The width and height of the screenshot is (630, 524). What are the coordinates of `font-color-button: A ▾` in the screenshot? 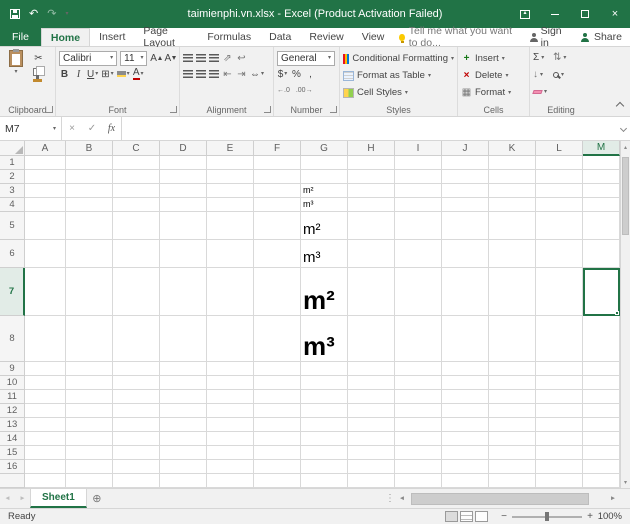 It's located at (138, 74).